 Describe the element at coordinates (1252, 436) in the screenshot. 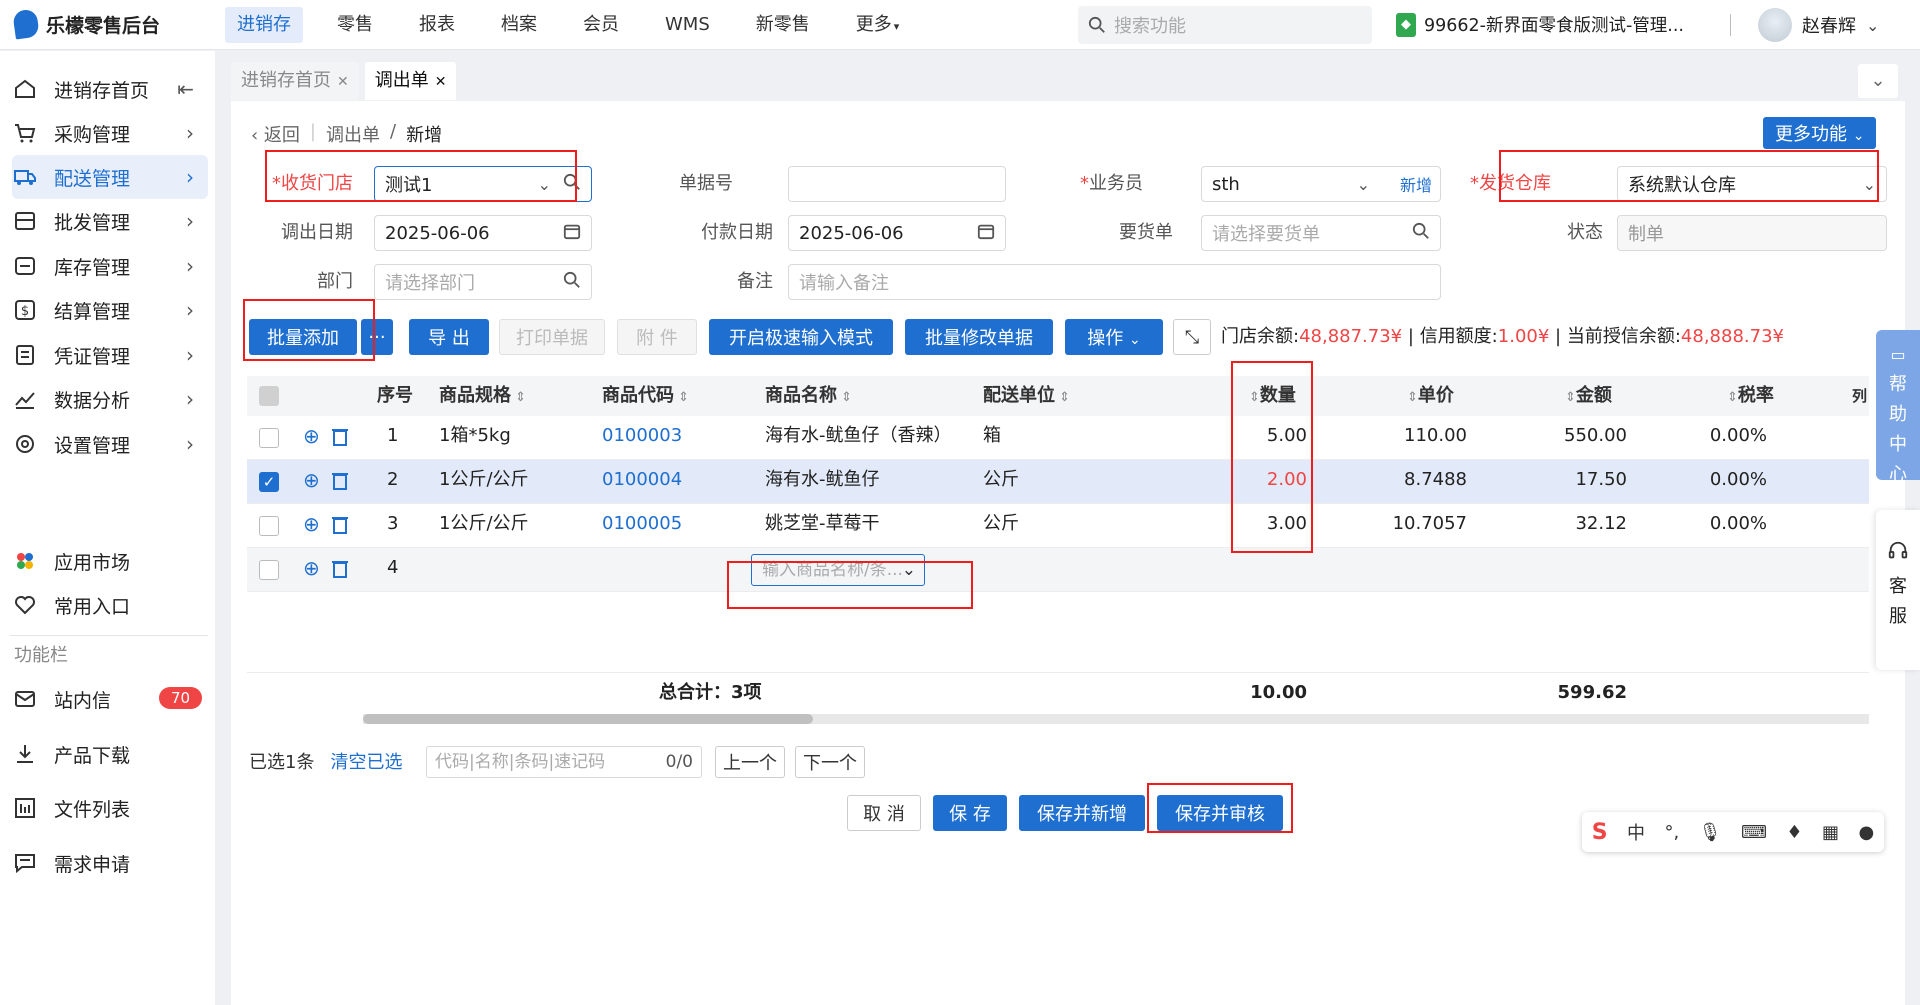

I see `cell-qty: 5.00` at that location.